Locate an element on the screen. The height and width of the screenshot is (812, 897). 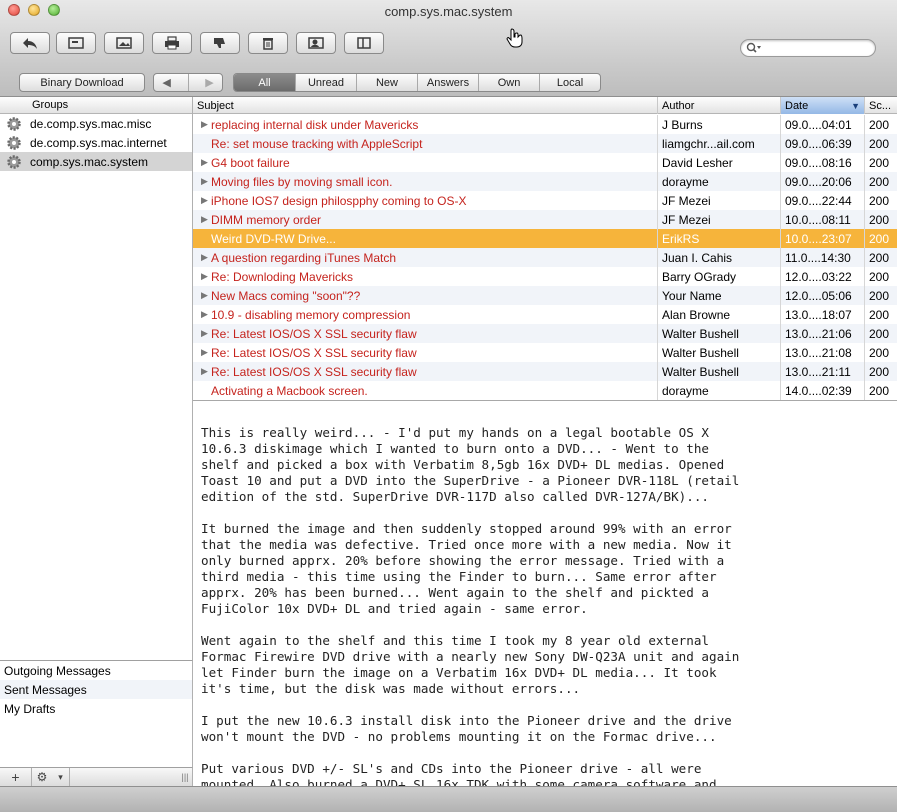
row-date: 12.0....05:06 is located at coordinates (822, 295).